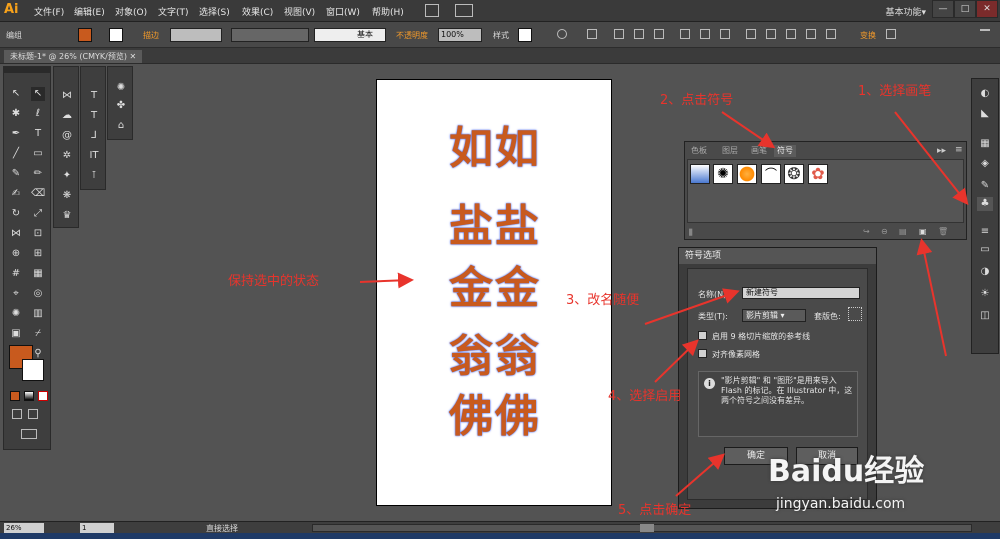 The width and height of the screenshot is (1000, 539). I want to click on page-field: 1, so click(97, 528).